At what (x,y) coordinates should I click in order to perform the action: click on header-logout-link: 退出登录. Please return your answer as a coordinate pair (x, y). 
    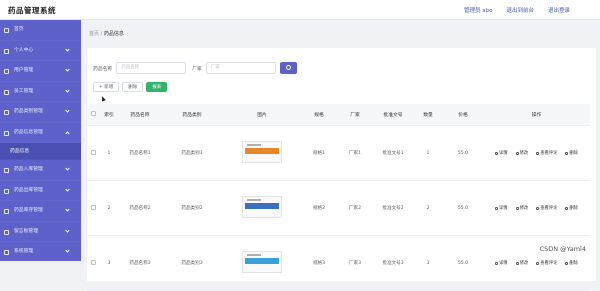
    Looking at the image, I should click on (559, 10).